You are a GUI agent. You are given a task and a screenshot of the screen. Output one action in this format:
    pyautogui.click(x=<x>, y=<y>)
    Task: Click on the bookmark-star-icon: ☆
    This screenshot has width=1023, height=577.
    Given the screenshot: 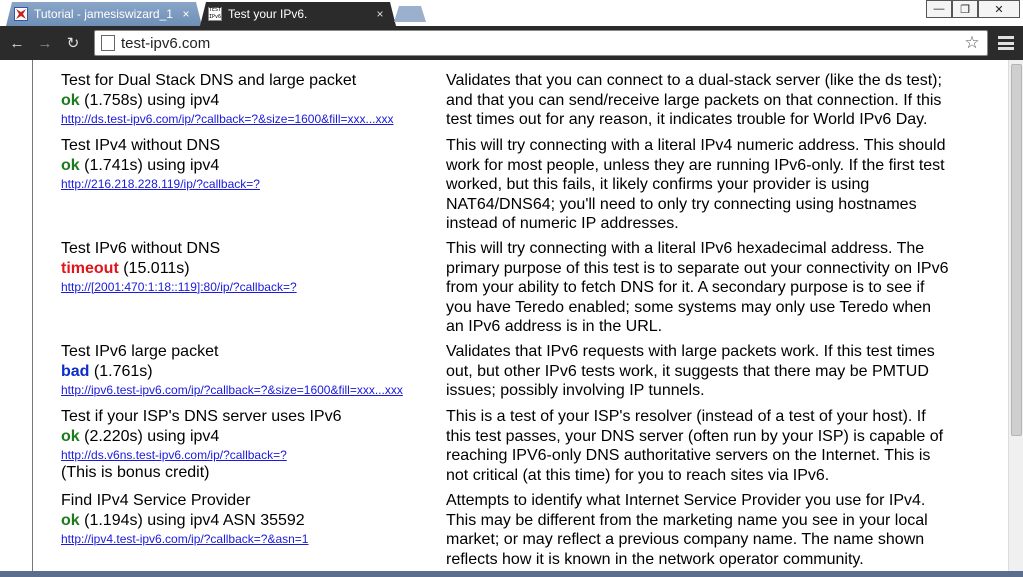 What is the action you would take?
    pyautogui.click(x=972, y=43)
    